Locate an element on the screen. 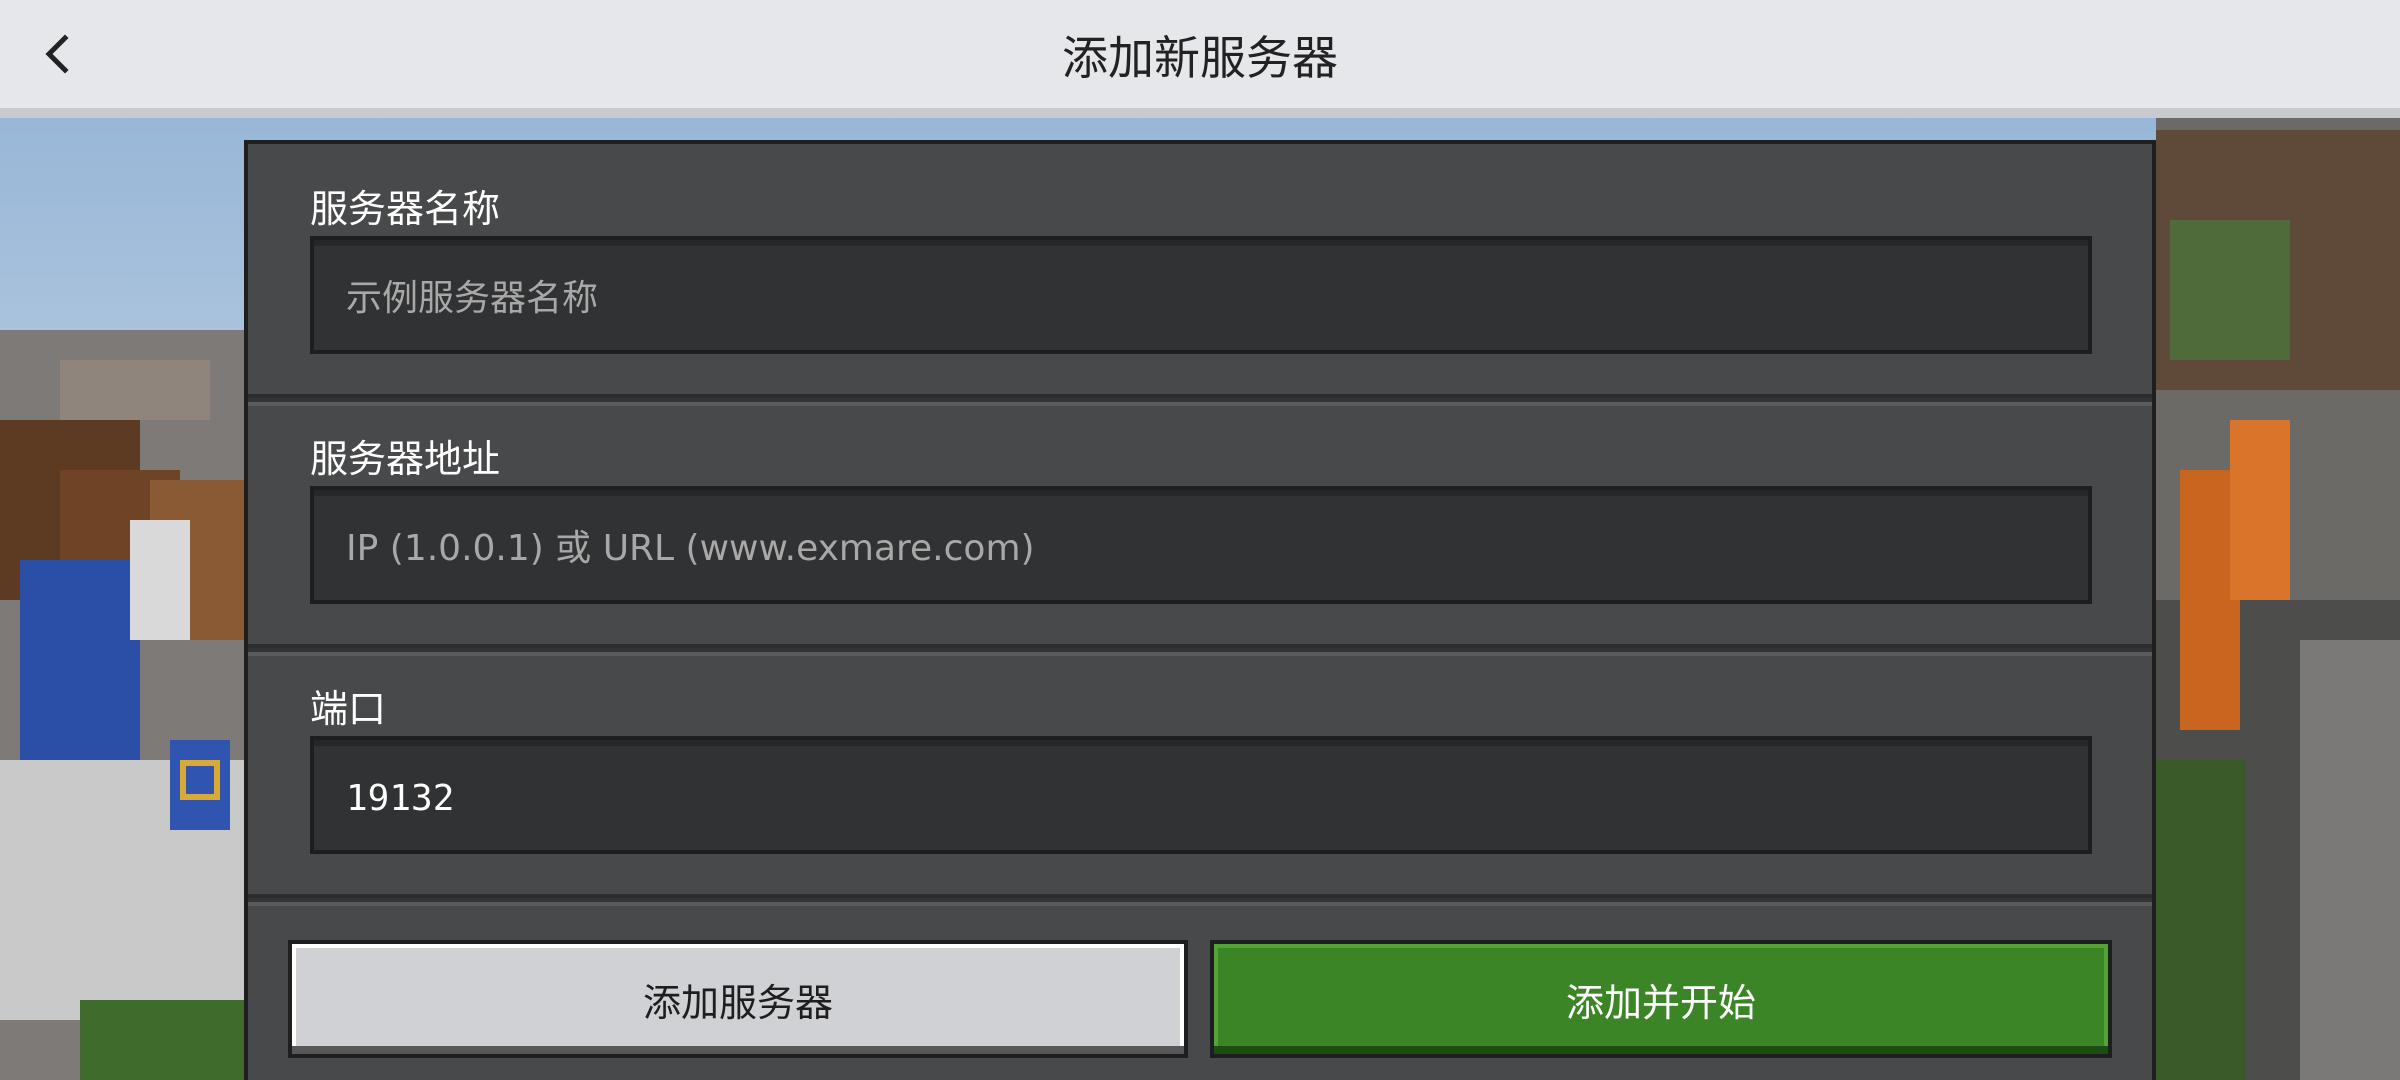  server-address-field-box is located at coordinates (1201, 545).